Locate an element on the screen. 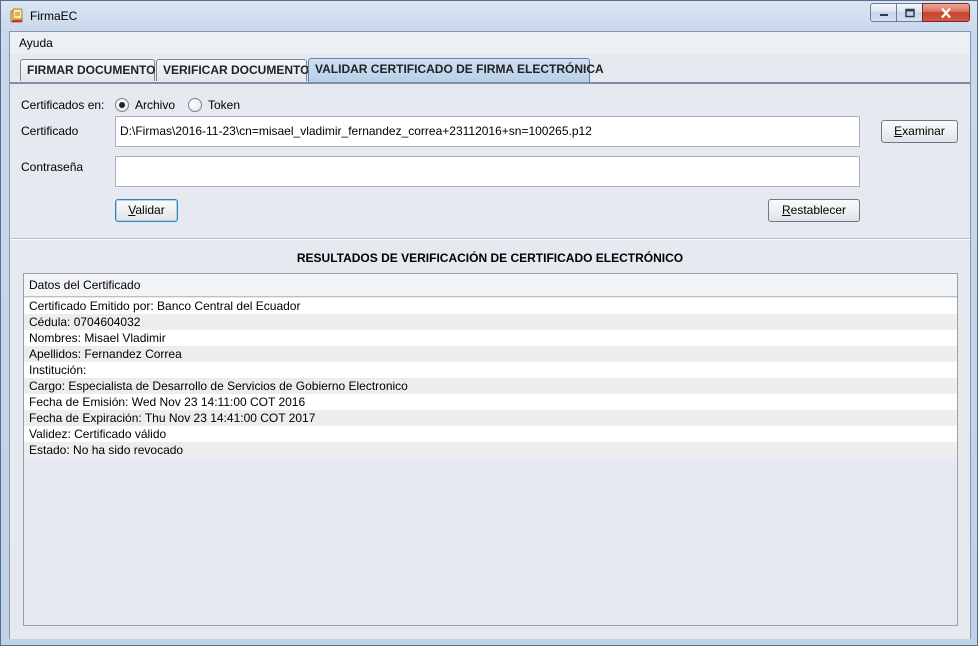 The height and width of the screenshot is (646, 978). token-radio is located at coordinates (195, 105).